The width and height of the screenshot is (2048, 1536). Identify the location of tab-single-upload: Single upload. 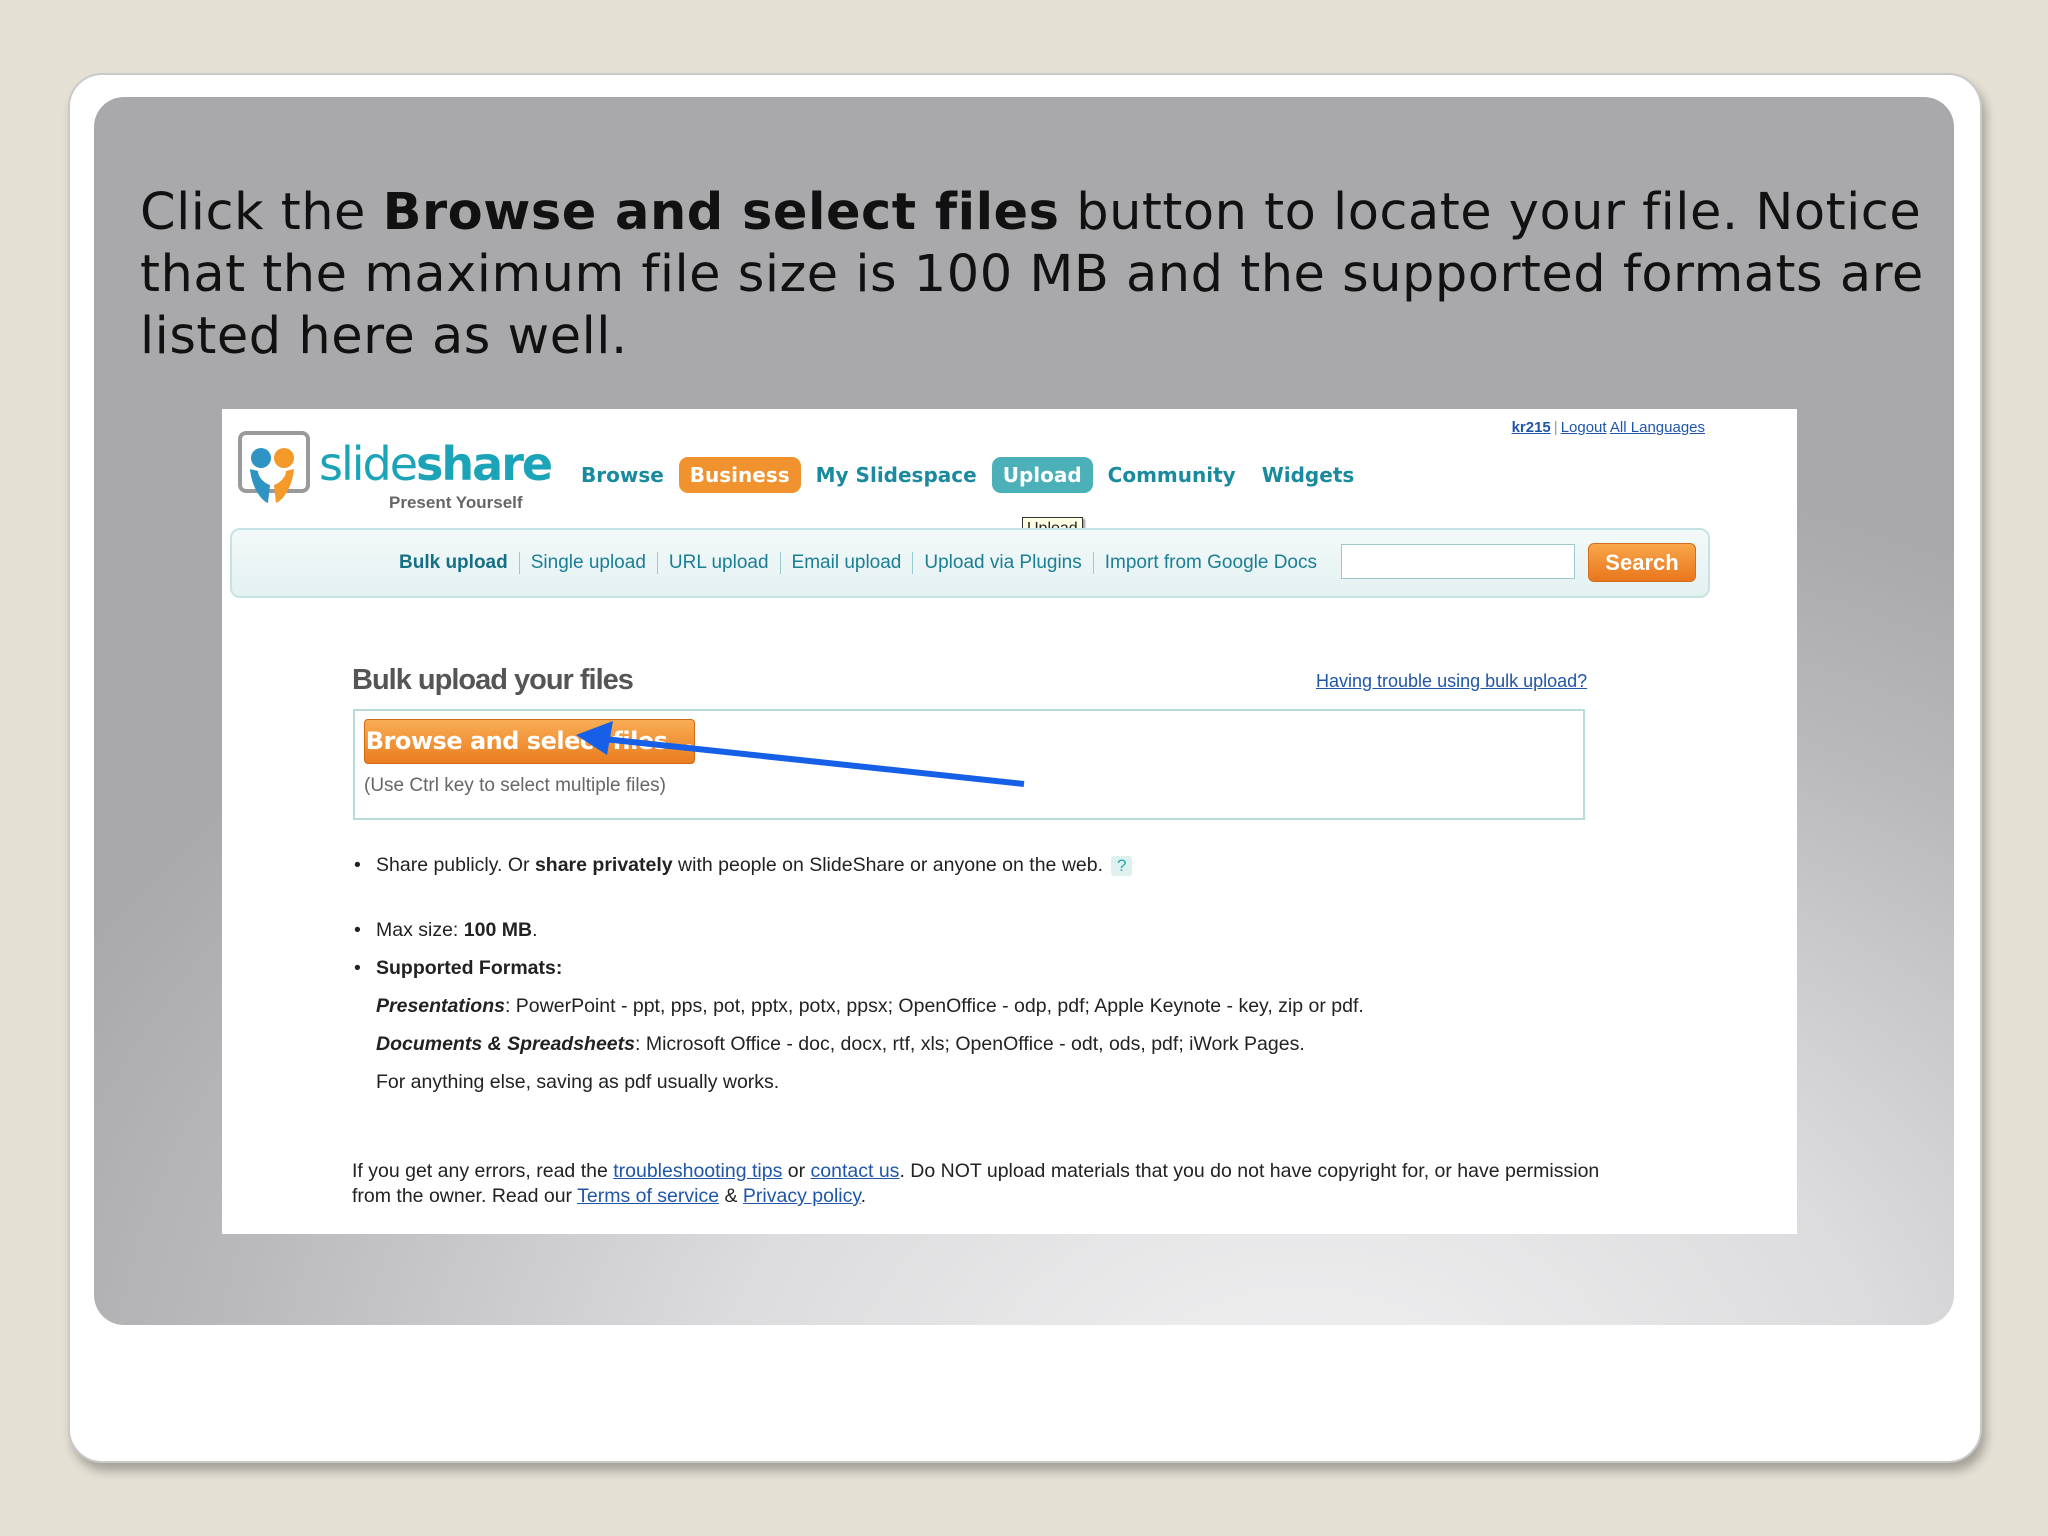
(589, 563).